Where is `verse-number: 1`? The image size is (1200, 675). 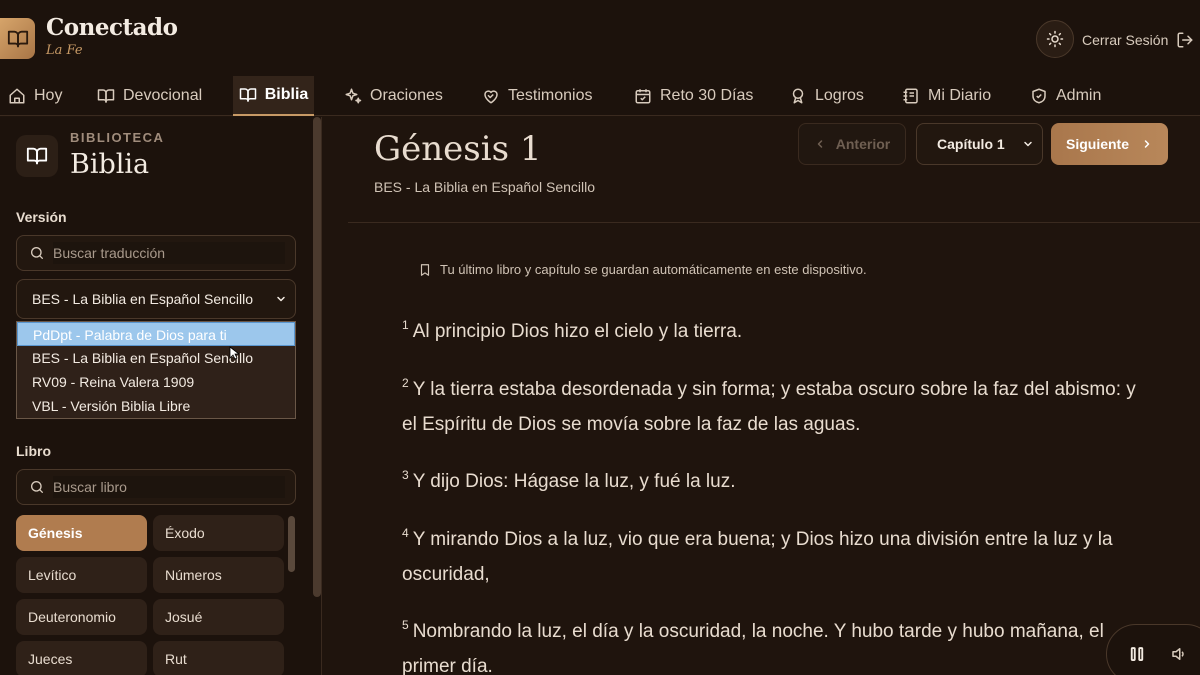 verse-number: 1 is located at coordinates (405, 325).